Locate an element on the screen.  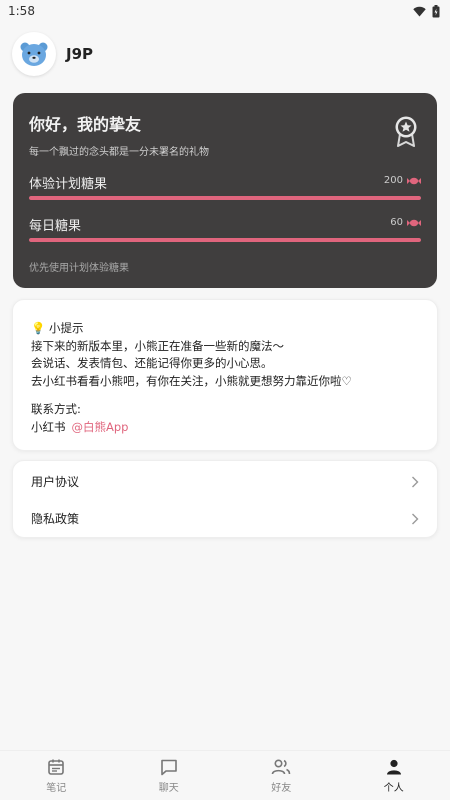
user-agreement-item: 用户协议 is located at coordinates (225, 481).